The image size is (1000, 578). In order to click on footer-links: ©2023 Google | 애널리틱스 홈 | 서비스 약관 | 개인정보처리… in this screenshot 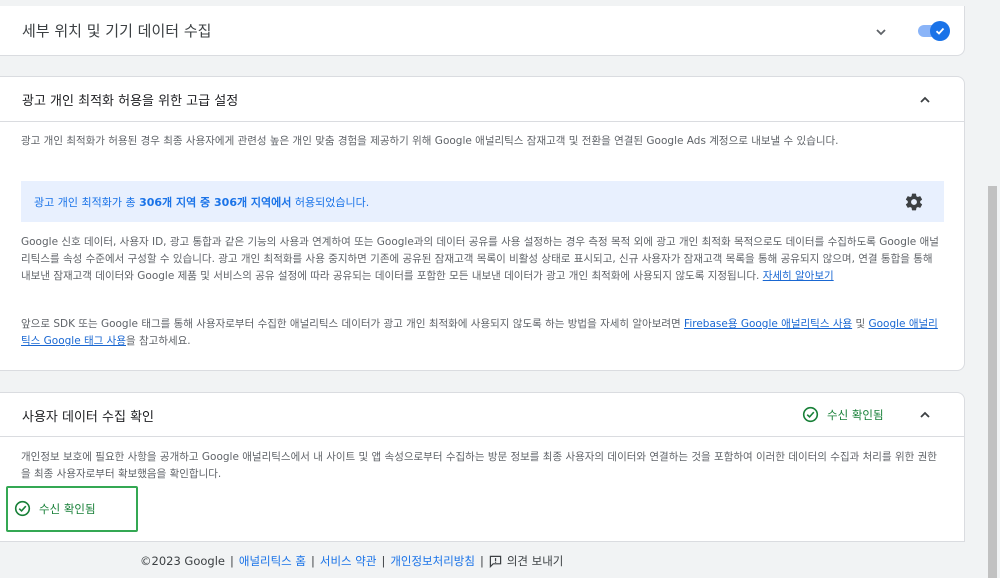, I will do `click(351, 561)`.